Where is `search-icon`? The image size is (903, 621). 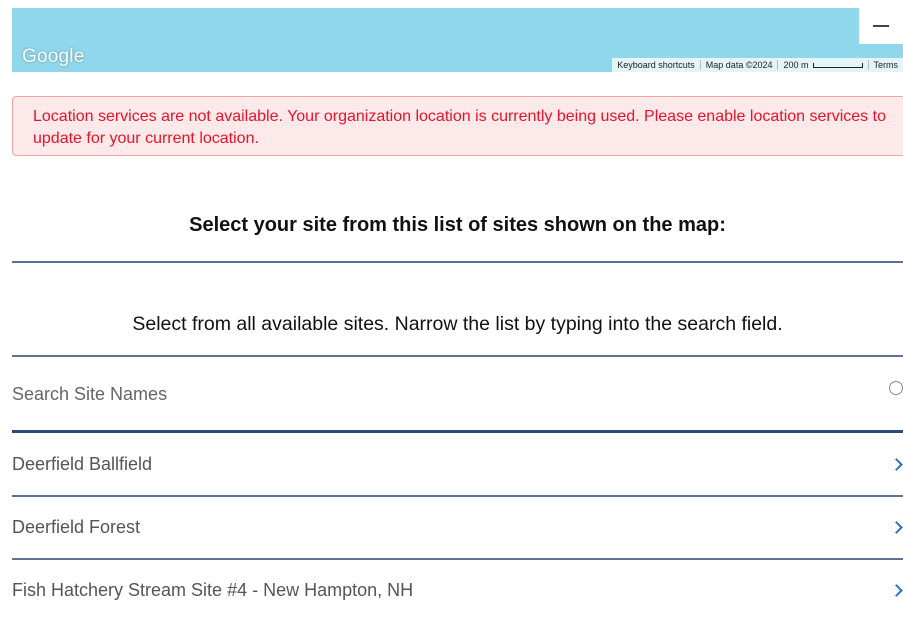 search-icon is located at coordinates (896, 388).